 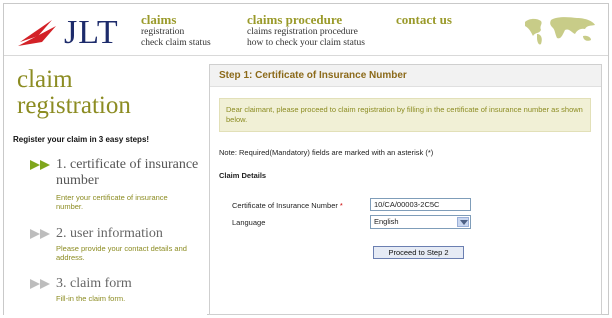 I want to click on cert-number-label-text: Certificate of Insurance Number, so click(x=285, y=205).